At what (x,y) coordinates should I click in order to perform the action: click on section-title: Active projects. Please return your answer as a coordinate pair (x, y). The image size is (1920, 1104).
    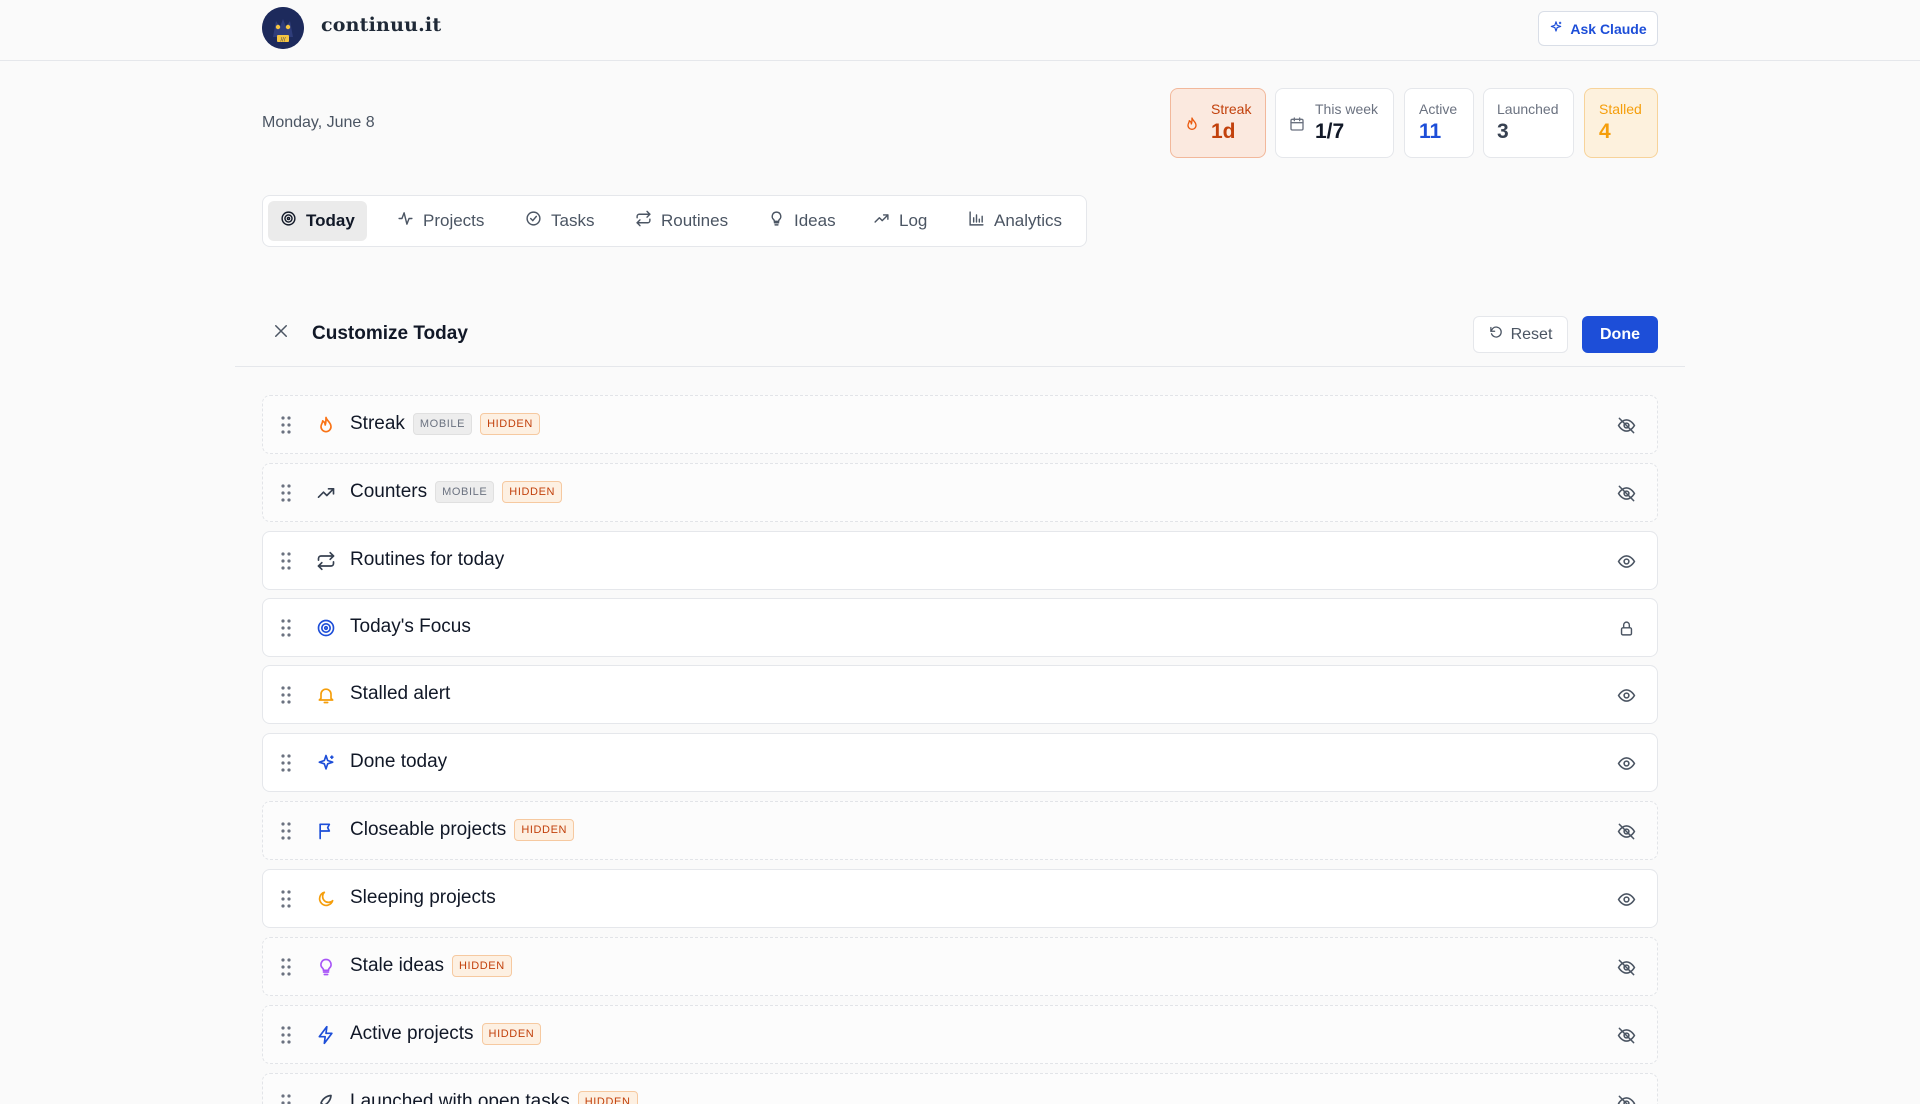
    Looking at the image, I should click on (412, 1033).